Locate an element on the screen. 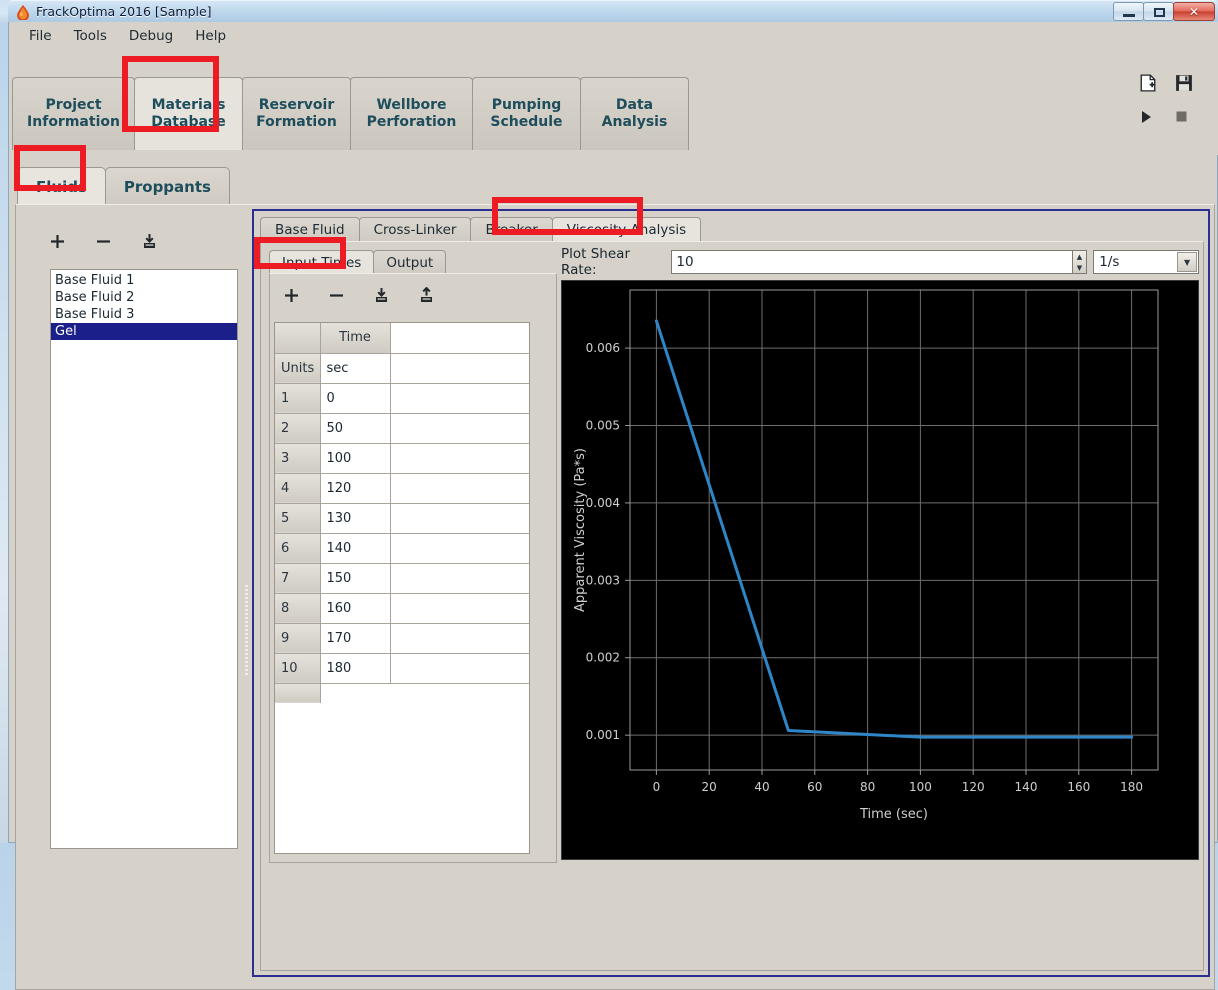 The image size is (1218, 990). close-icon: ✕ is located at coordinates (1194, 11).